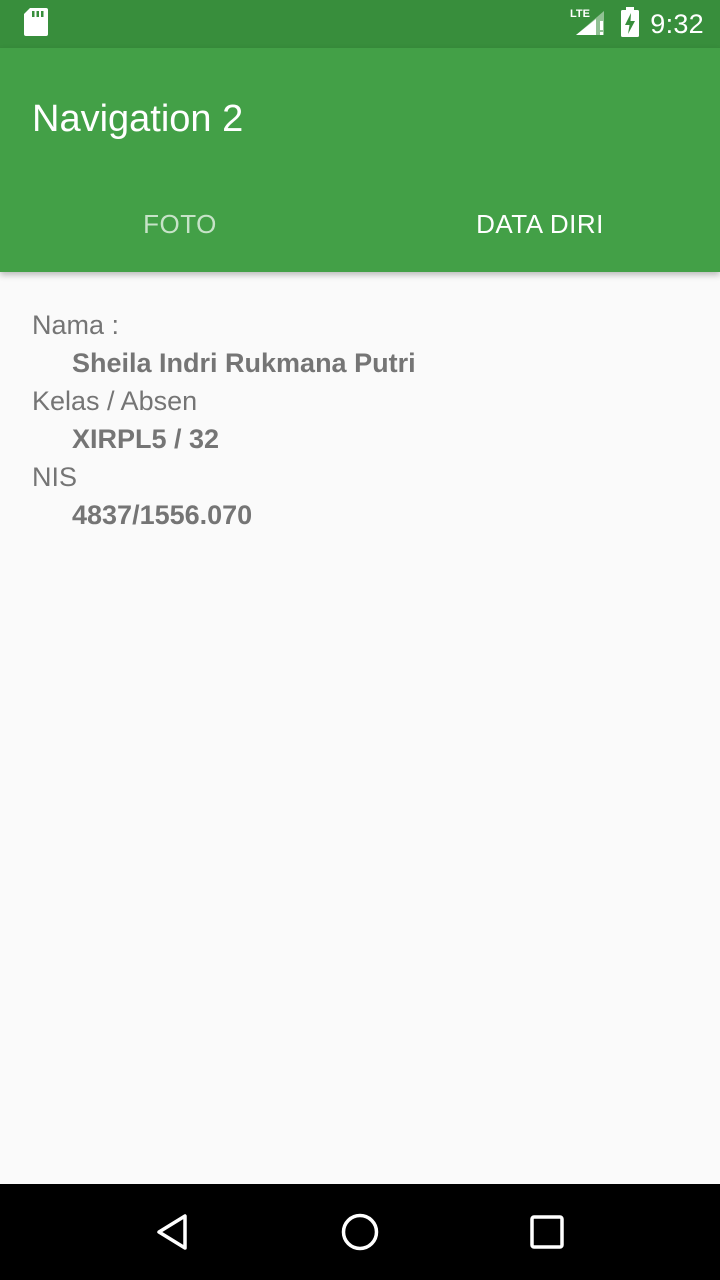 The height and width of the screenshot is (1280, 720). I want to click on tab-data-diri: DATA DIRI, so click(540, 224).